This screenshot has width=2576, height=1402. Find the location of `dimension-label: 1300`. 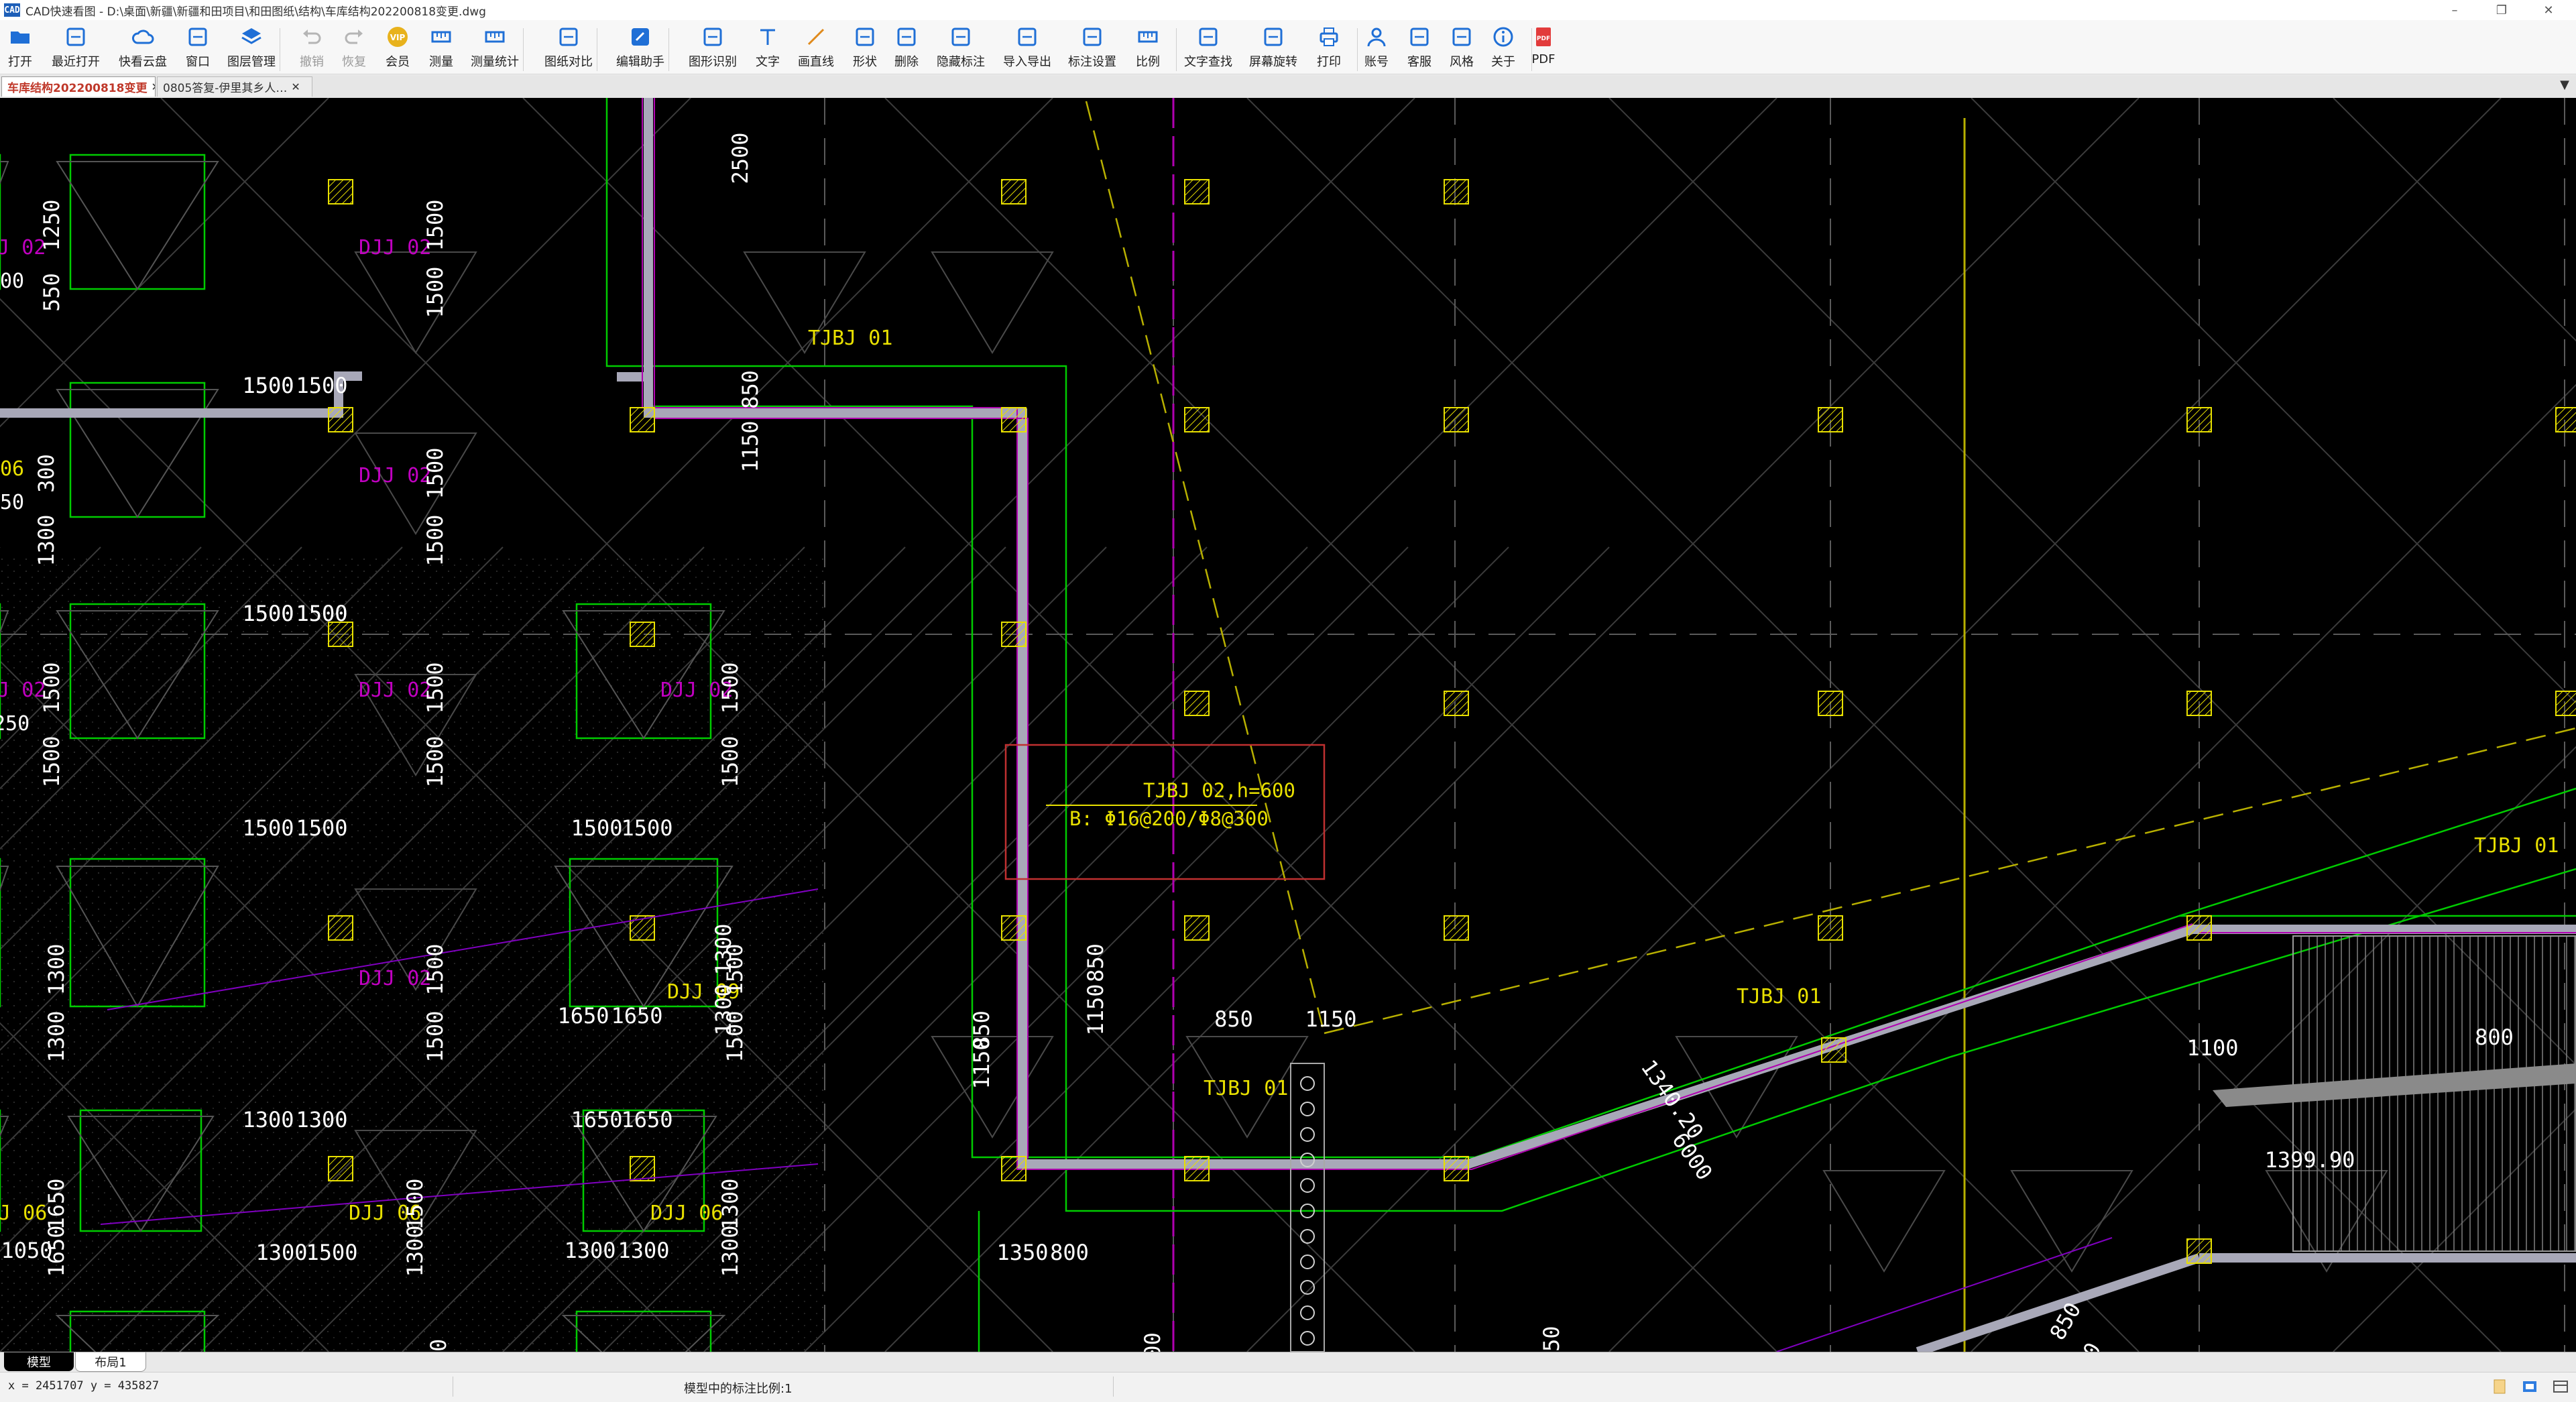

dimension-label: 1300 is located at coordinates (268, 1120).